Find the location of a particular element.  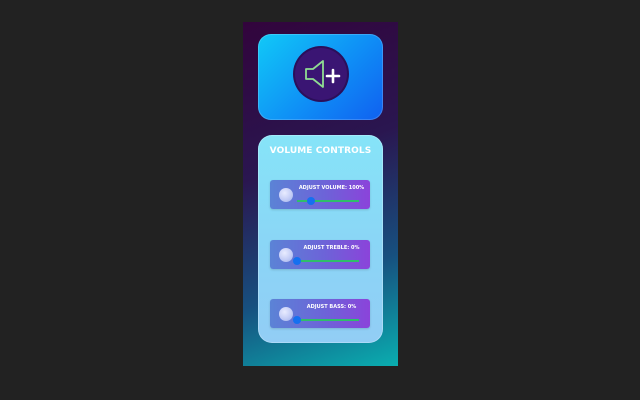

bass-slider-track is located at coordinates (328, 320).